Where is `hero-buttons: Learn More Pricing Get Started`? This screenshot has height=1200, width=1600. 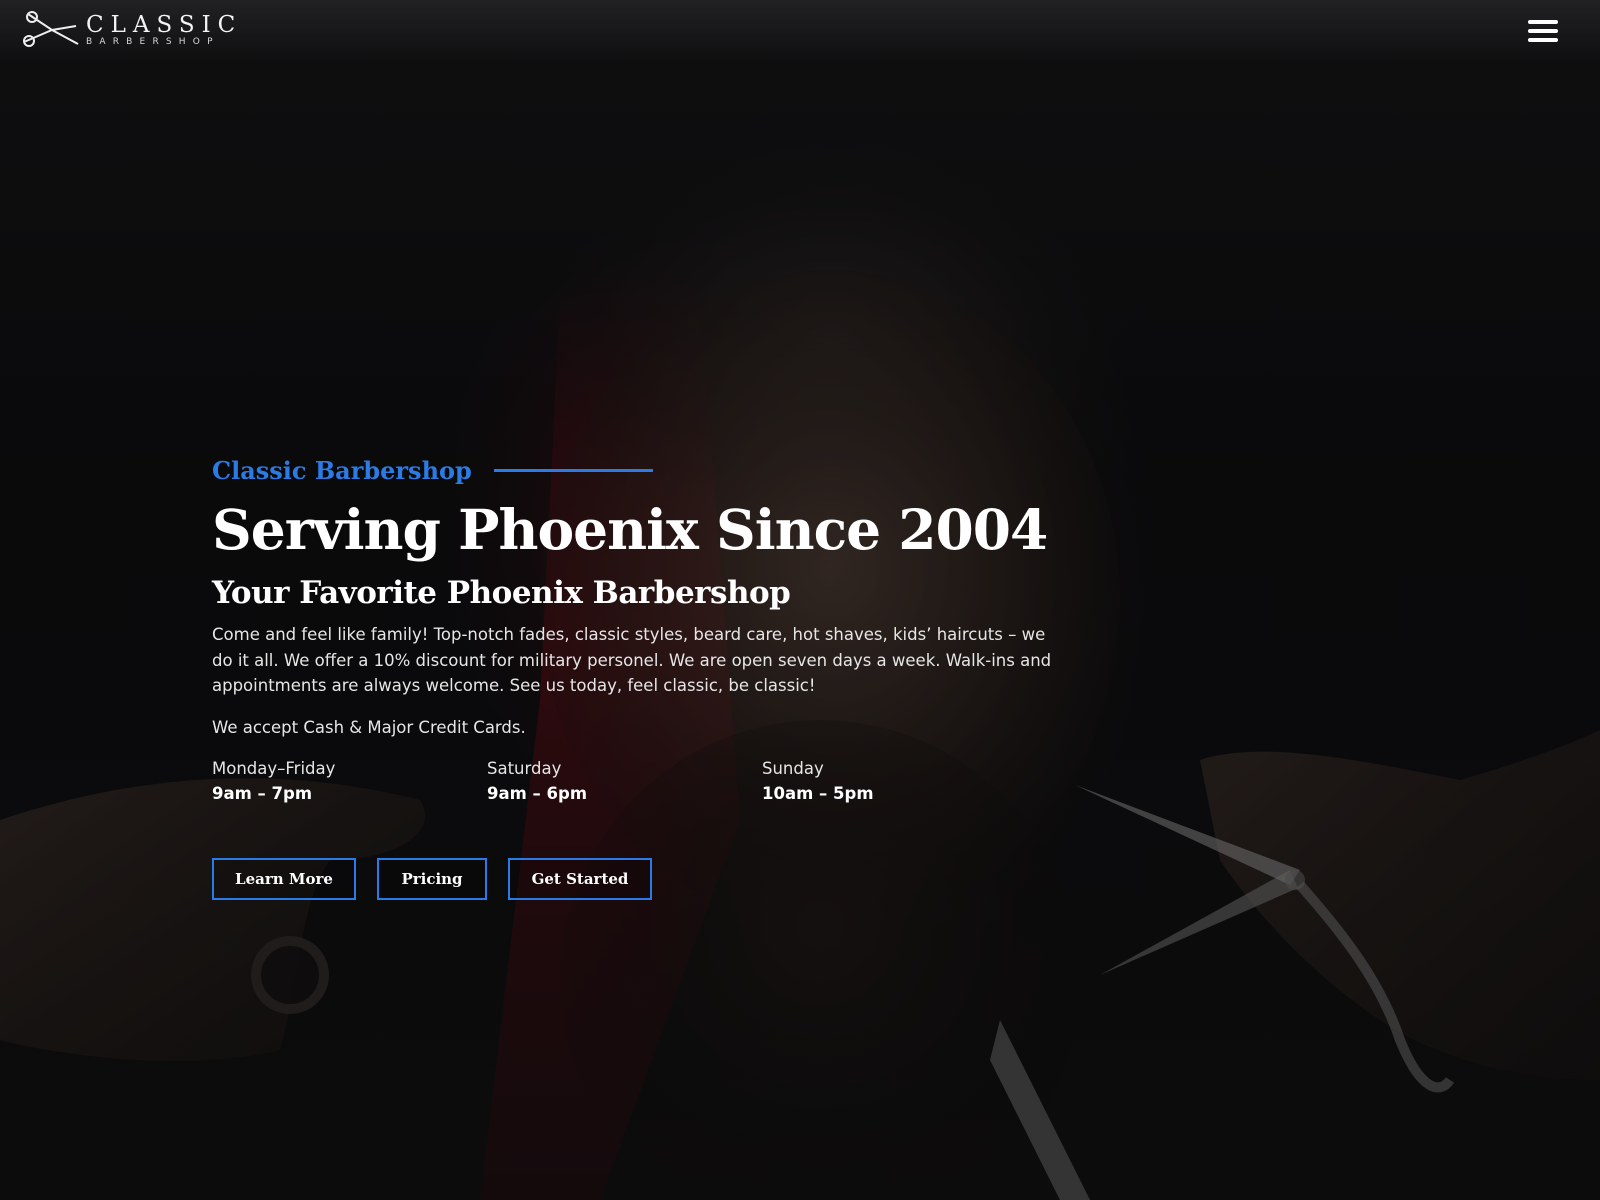
hero-buttons: Learn More Pricing Get Started is located at coordinates (632, 878).